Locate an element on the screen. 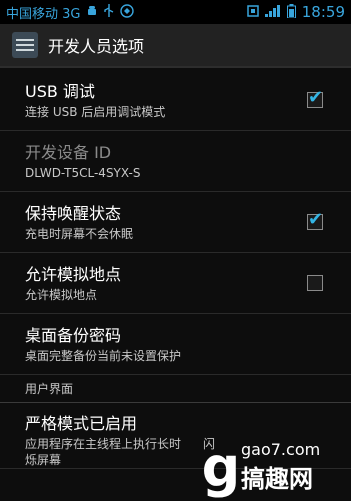 The width and height of the screenshot is (351, 501). item-title: 允许模拟地点 is located at coordinates (73, 274).